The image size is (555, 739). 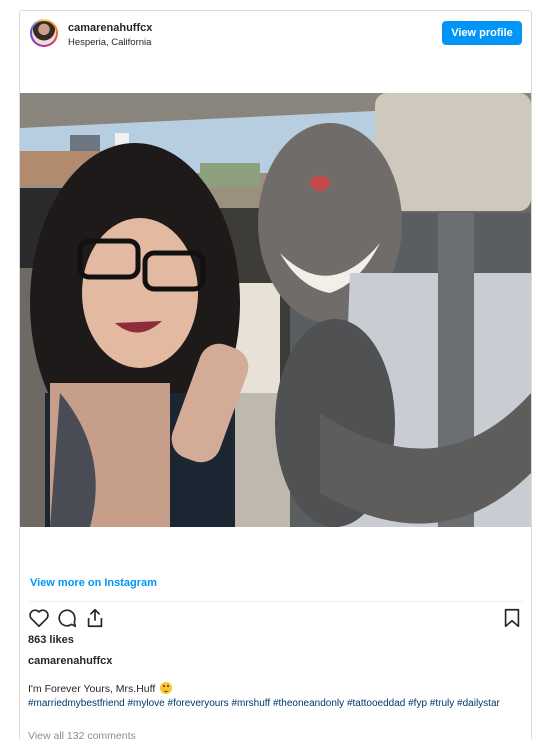 What do you see at coordinates (442, 703) in the screenshot?
I see `hashtag: #truly` at bounding box center [442, 703].